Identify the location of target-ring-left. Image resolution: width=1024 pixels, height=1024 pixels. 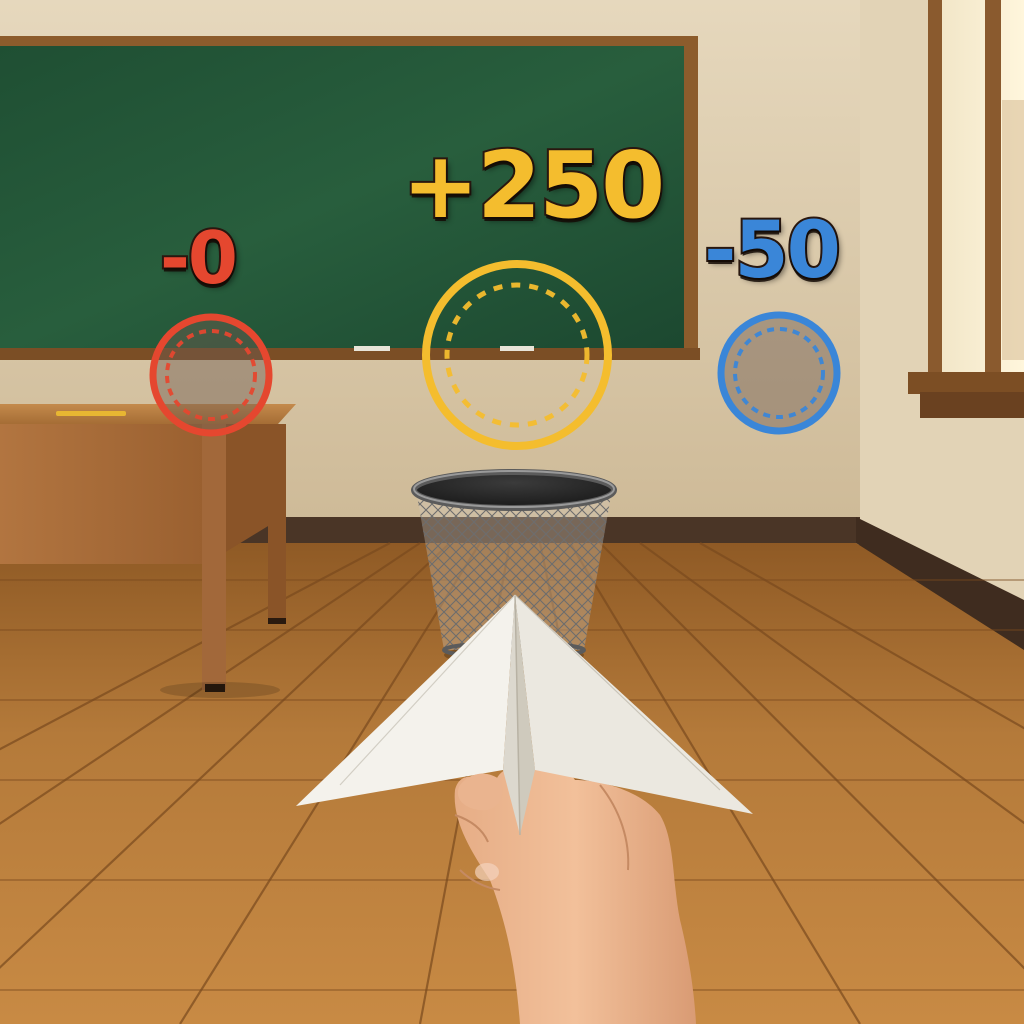
(211, 375).